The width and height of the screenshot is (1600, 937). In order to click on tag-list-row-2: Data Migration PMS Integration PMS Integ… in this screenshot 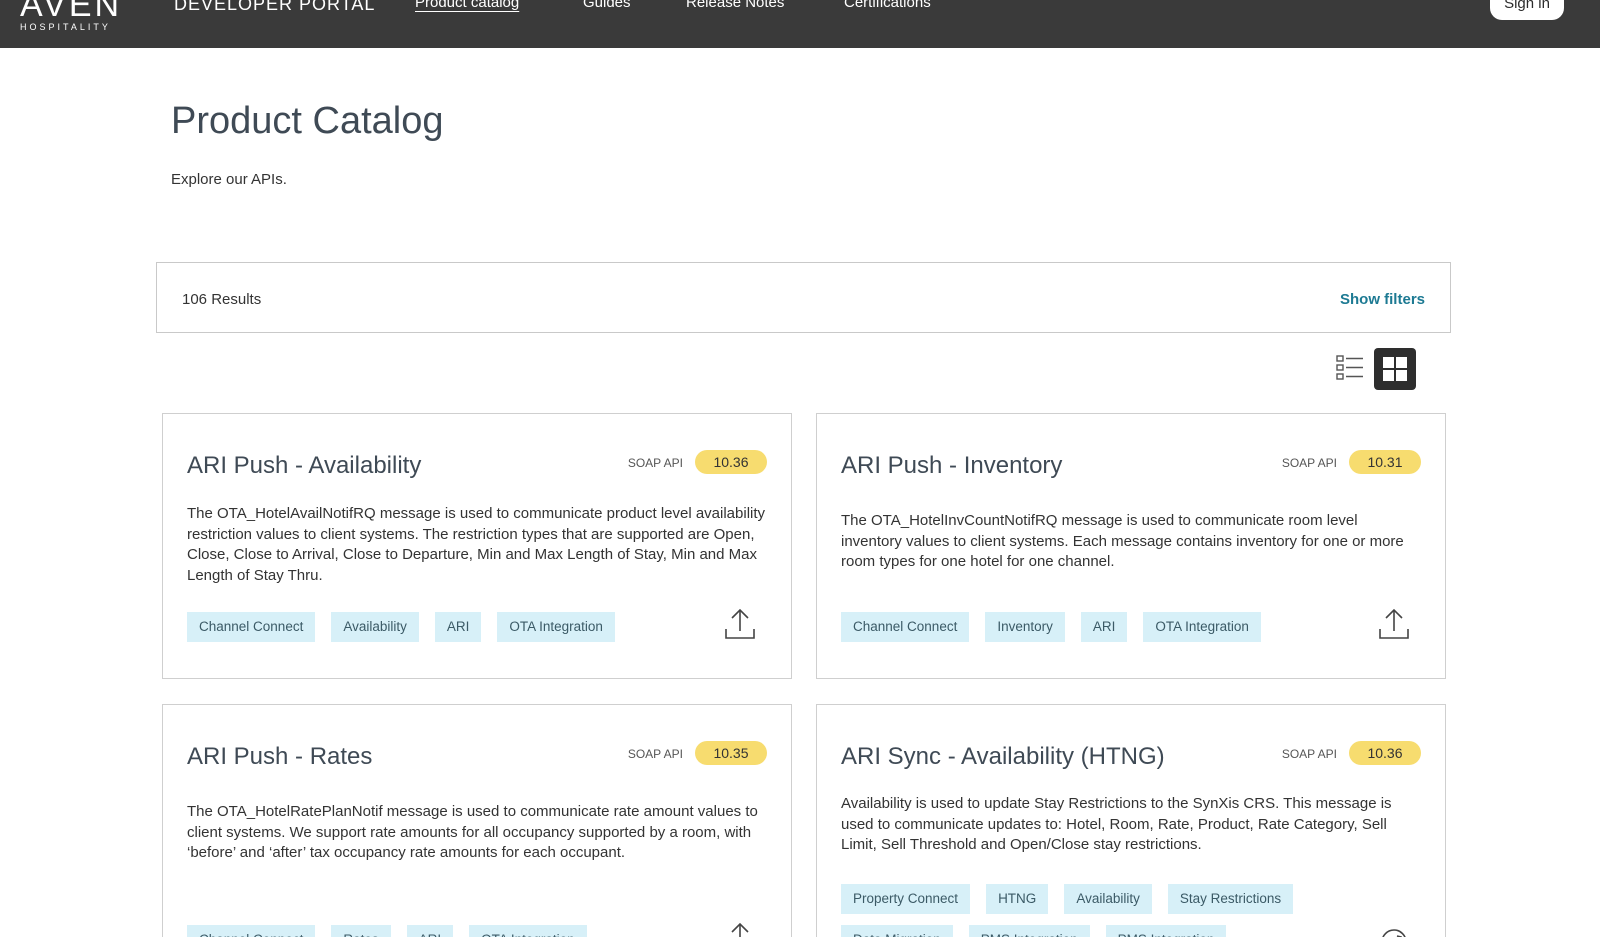, I will do `click(1034, 931)`.